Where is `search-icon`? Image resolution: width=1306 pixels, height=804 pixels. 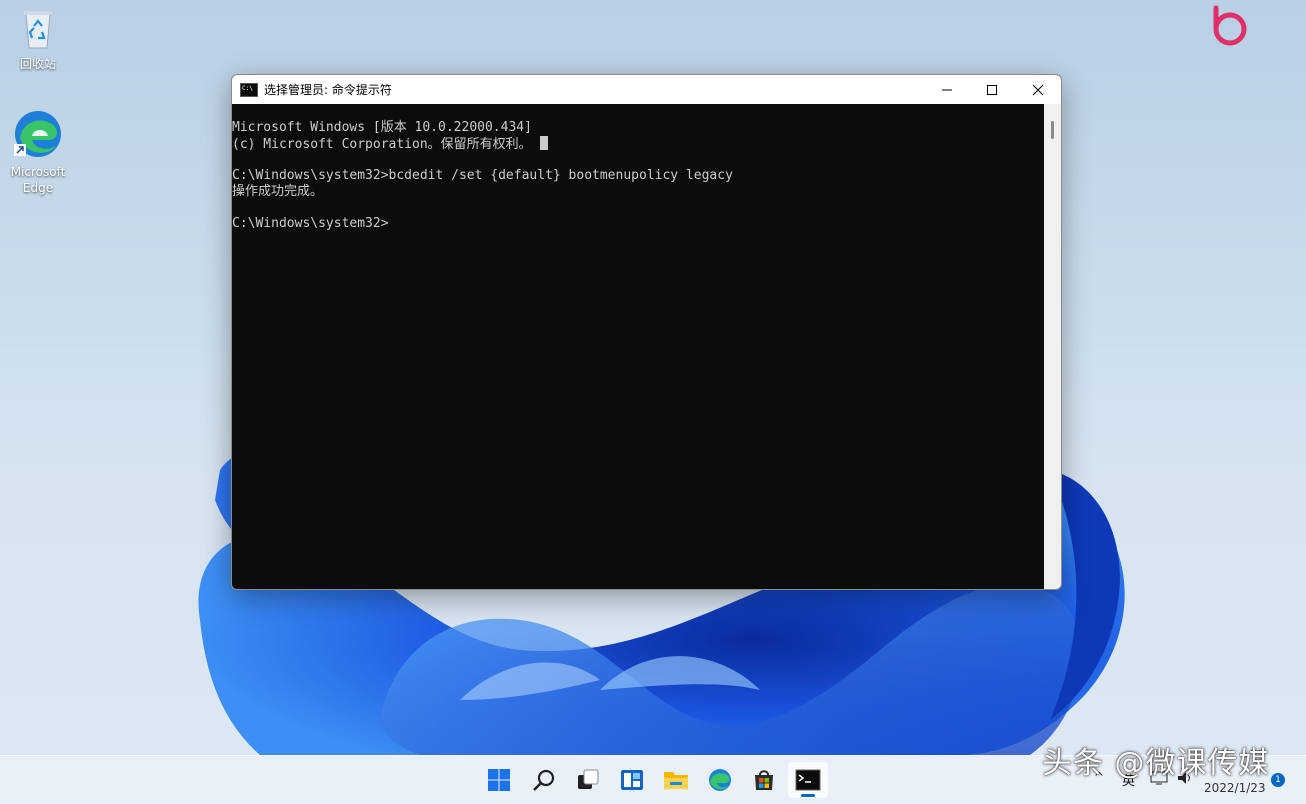
search-icon is located at coordinates (544, 780).